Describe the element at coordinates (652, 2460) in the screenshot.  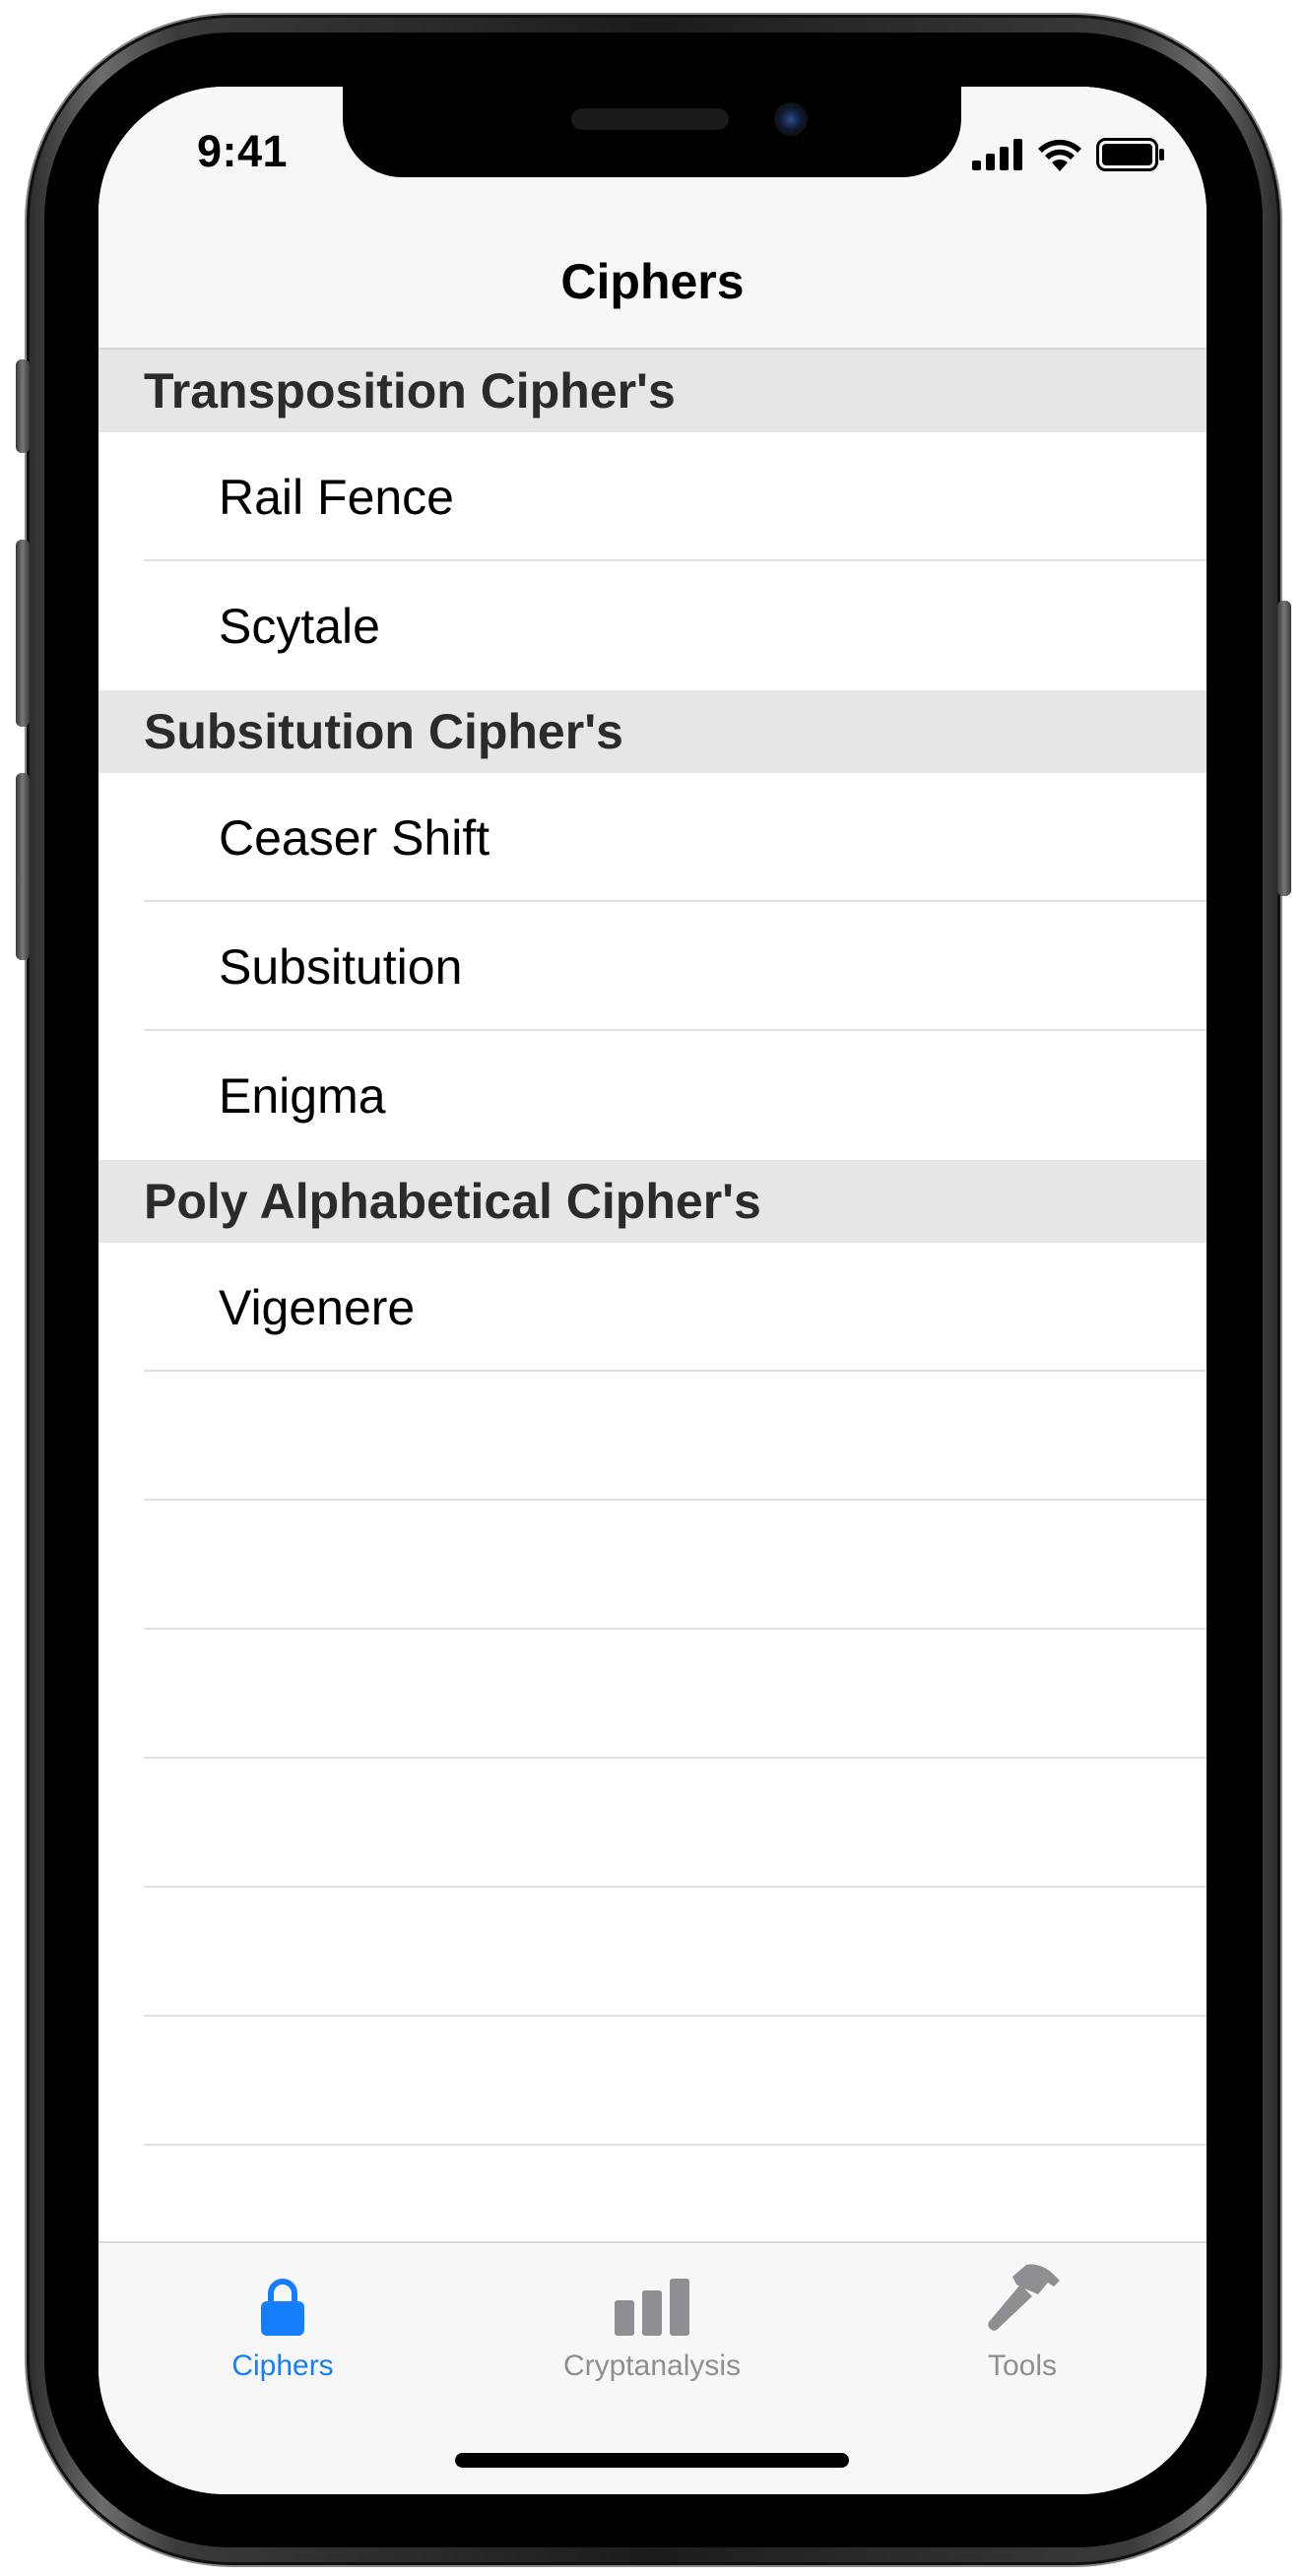
I see `home-indicator` at that location.